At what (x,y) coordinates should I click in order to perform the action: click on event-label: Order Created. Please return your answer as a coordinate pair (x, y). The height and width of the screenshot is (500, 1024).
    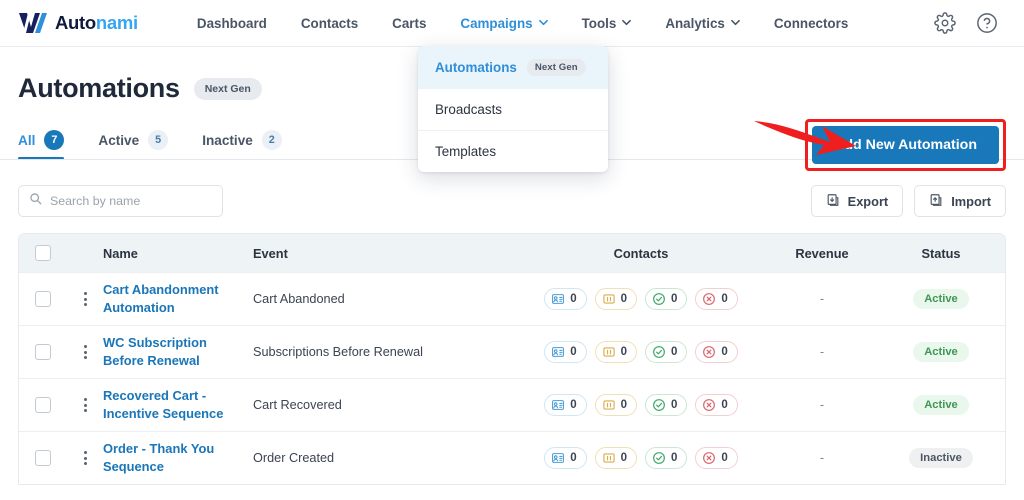
    Looking at the image, I should click on (294, 458).